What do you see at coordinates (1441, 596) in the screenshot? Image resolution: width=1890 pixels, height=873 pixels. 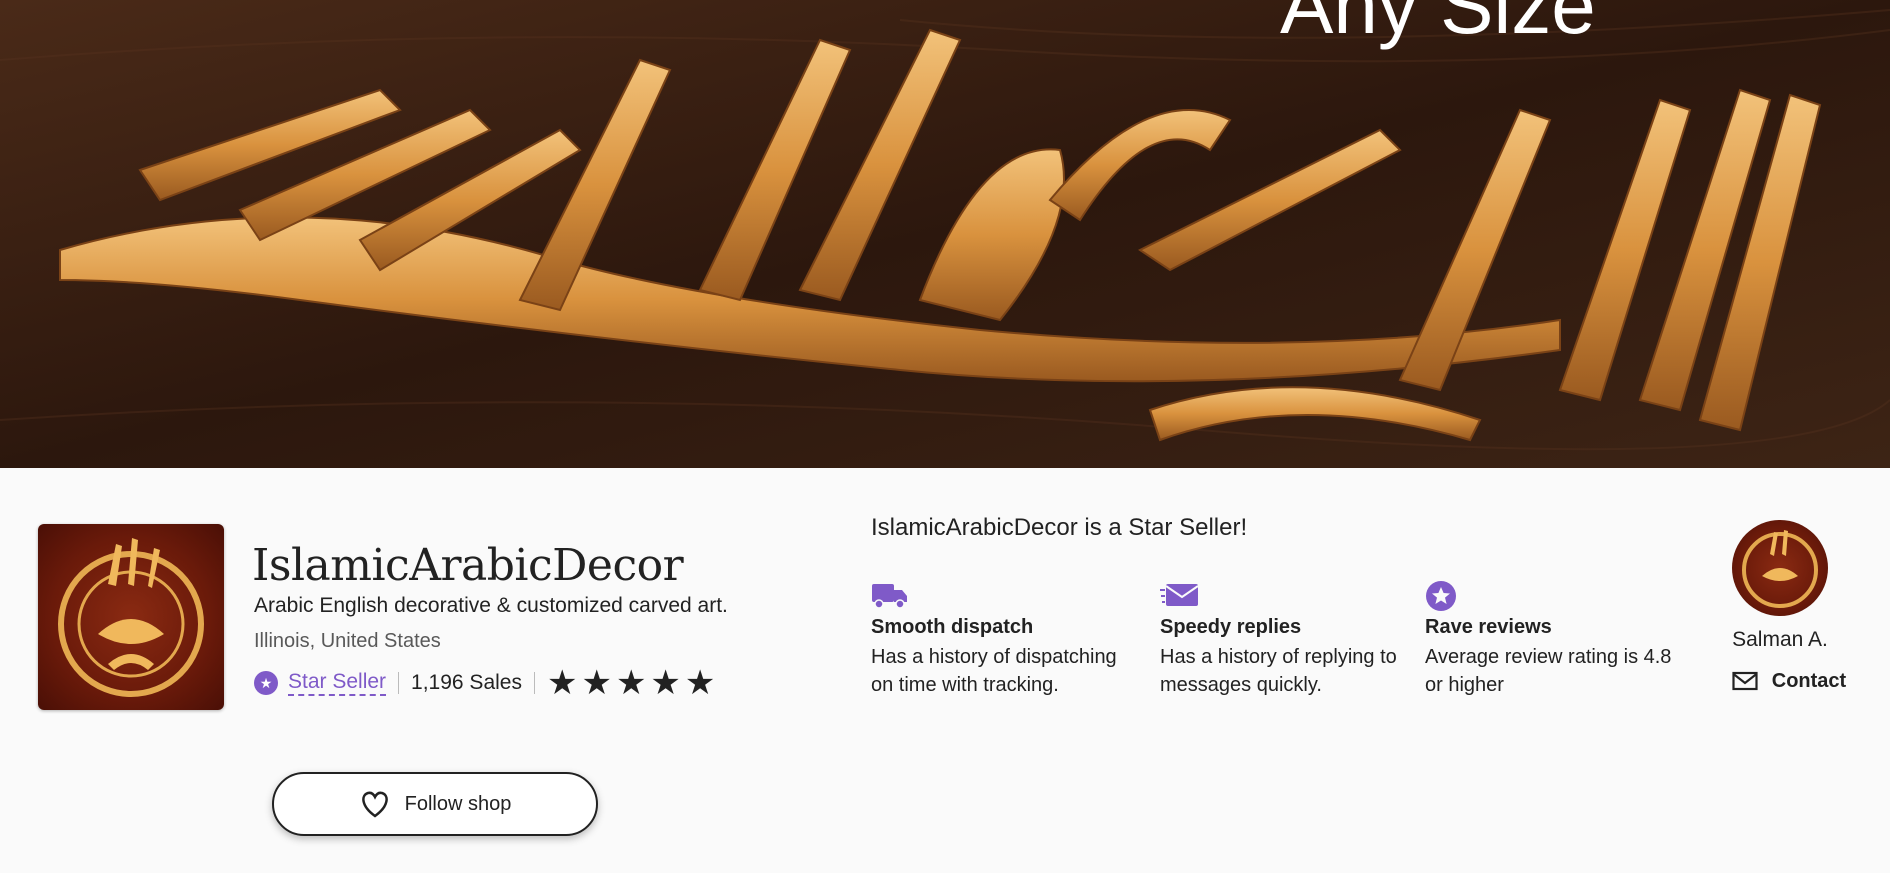 I see `star-badge-icon` at bounding box center [1441, 596].